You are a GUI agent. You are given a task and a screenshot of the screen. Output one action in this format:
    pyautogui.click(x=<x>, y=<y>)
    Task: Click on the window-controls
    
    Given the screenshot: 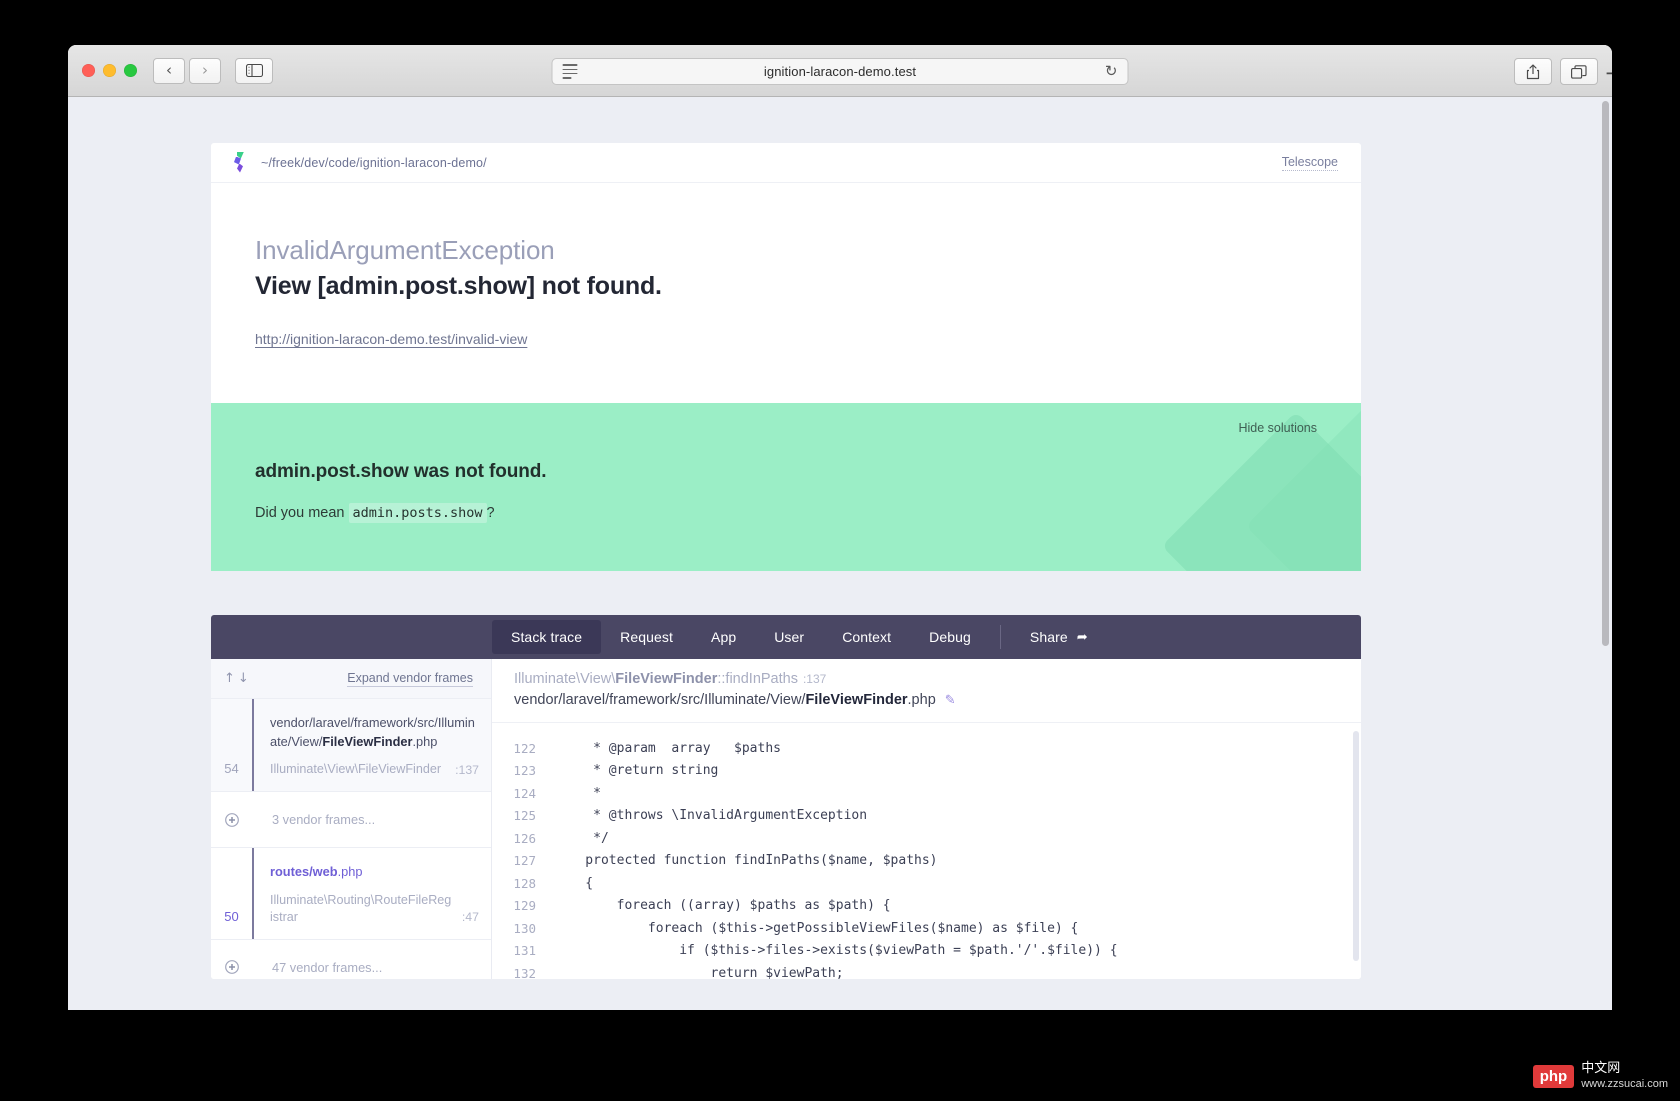 What is the action you would take?
    pyautogui.click(x=109, y=70)
    